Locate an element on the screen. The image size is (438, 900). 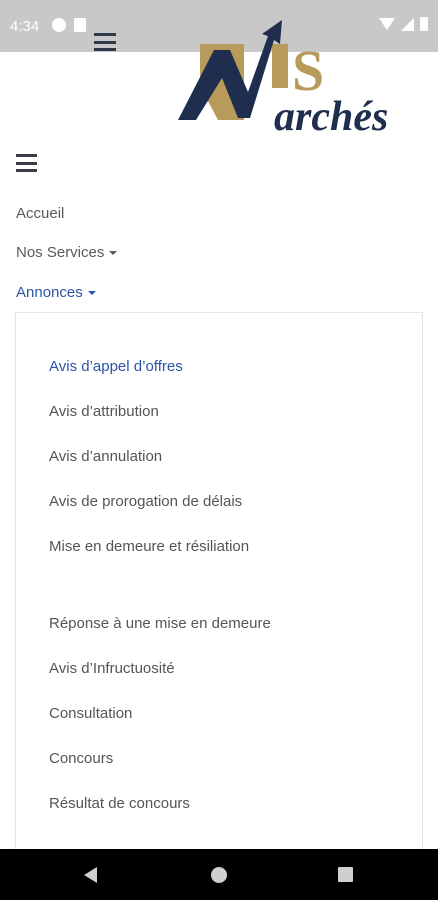
logo-graphic: S archés is located at coordinates (283, 80).